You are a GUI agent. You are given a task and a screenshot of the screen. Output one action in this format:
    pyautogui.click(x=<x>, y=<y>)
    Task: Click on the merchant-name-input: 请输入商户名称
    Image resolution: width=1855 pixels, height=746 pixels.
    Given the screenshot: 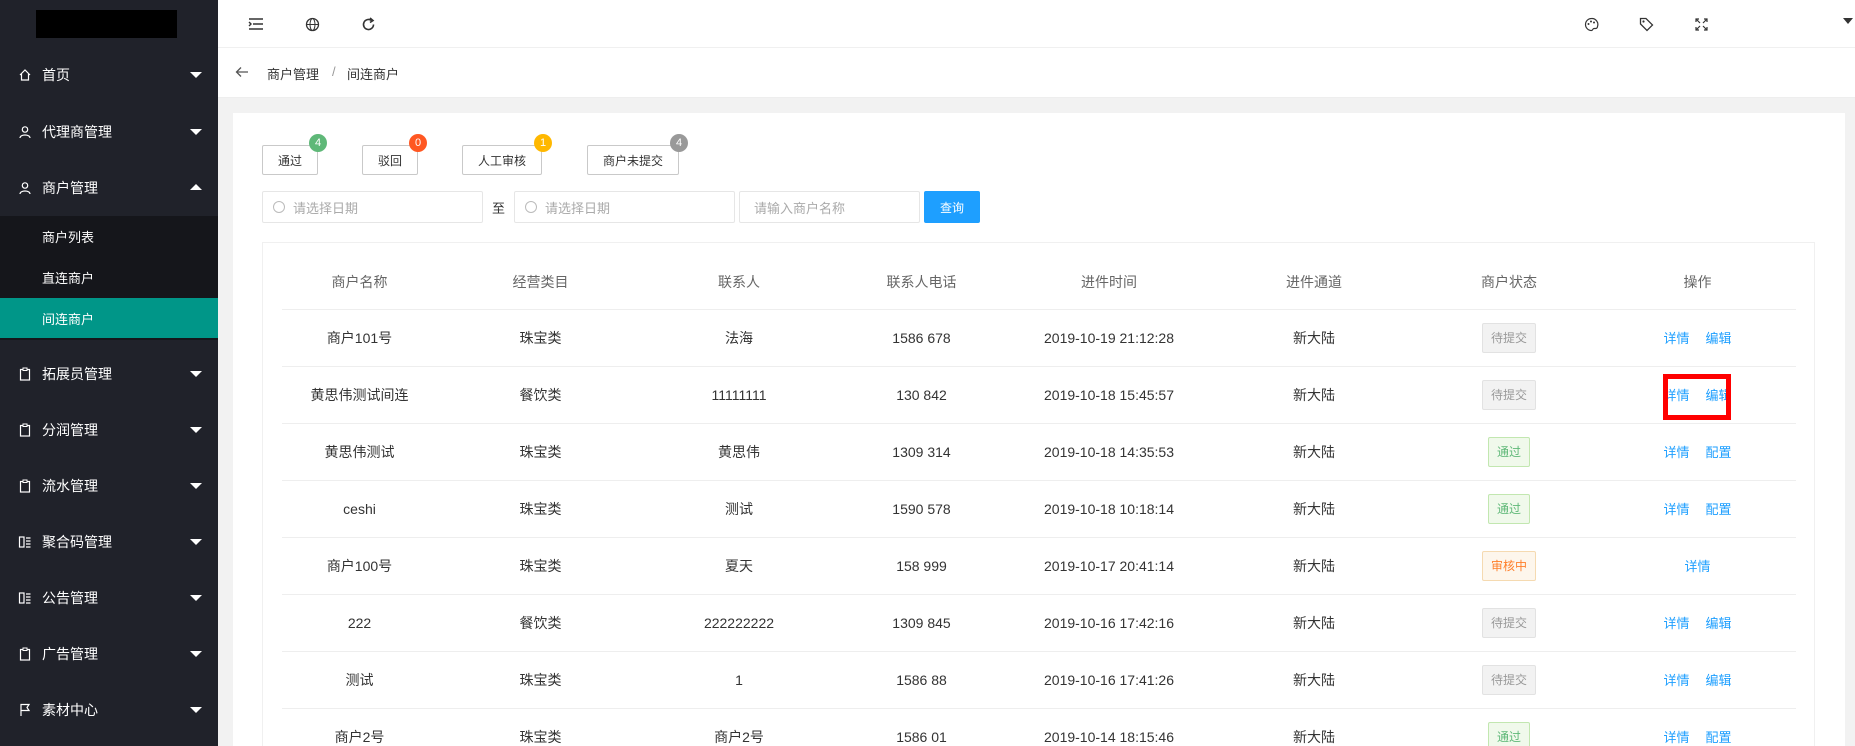 What is the action you would take?
    pyautogui.click(x=829, y=207)
    